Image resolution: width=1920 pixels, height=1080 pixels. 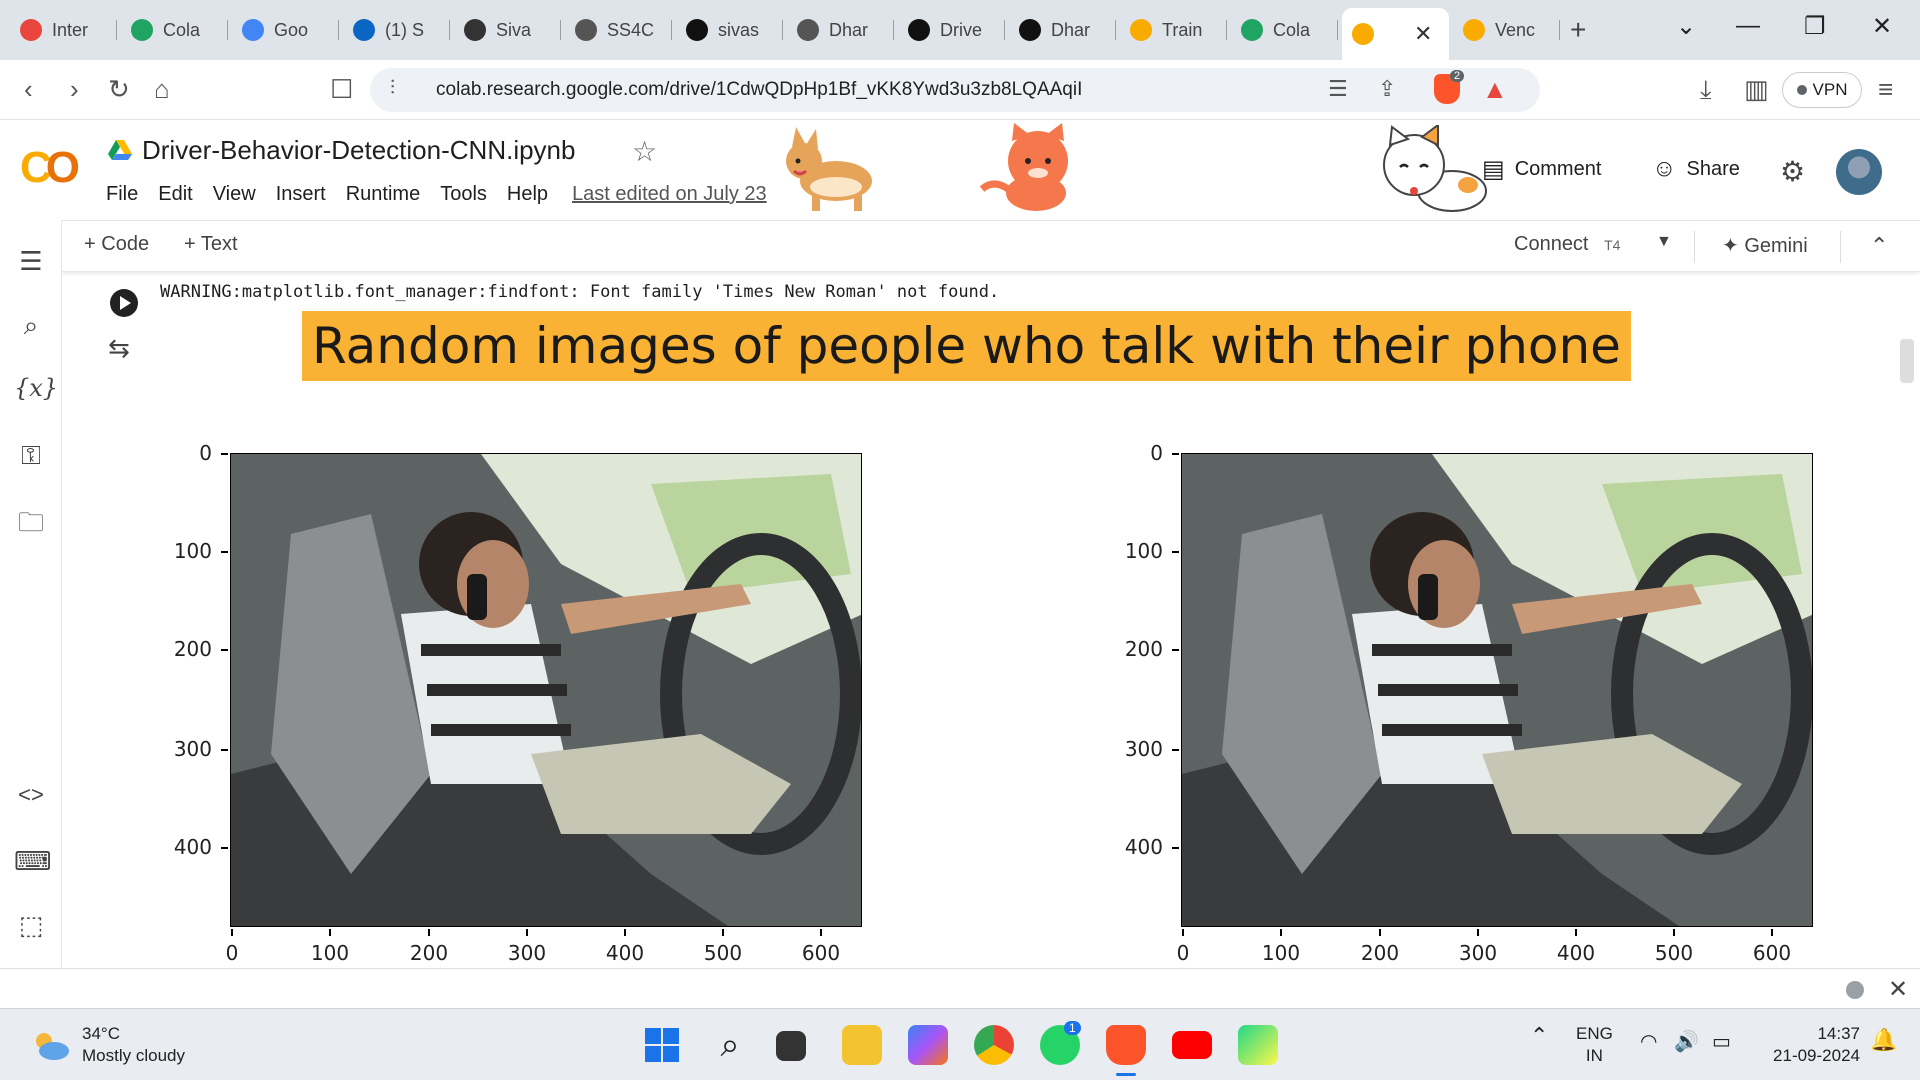 I want to click on table-of-contents-icon: ☰, so click(x=31, y=263).